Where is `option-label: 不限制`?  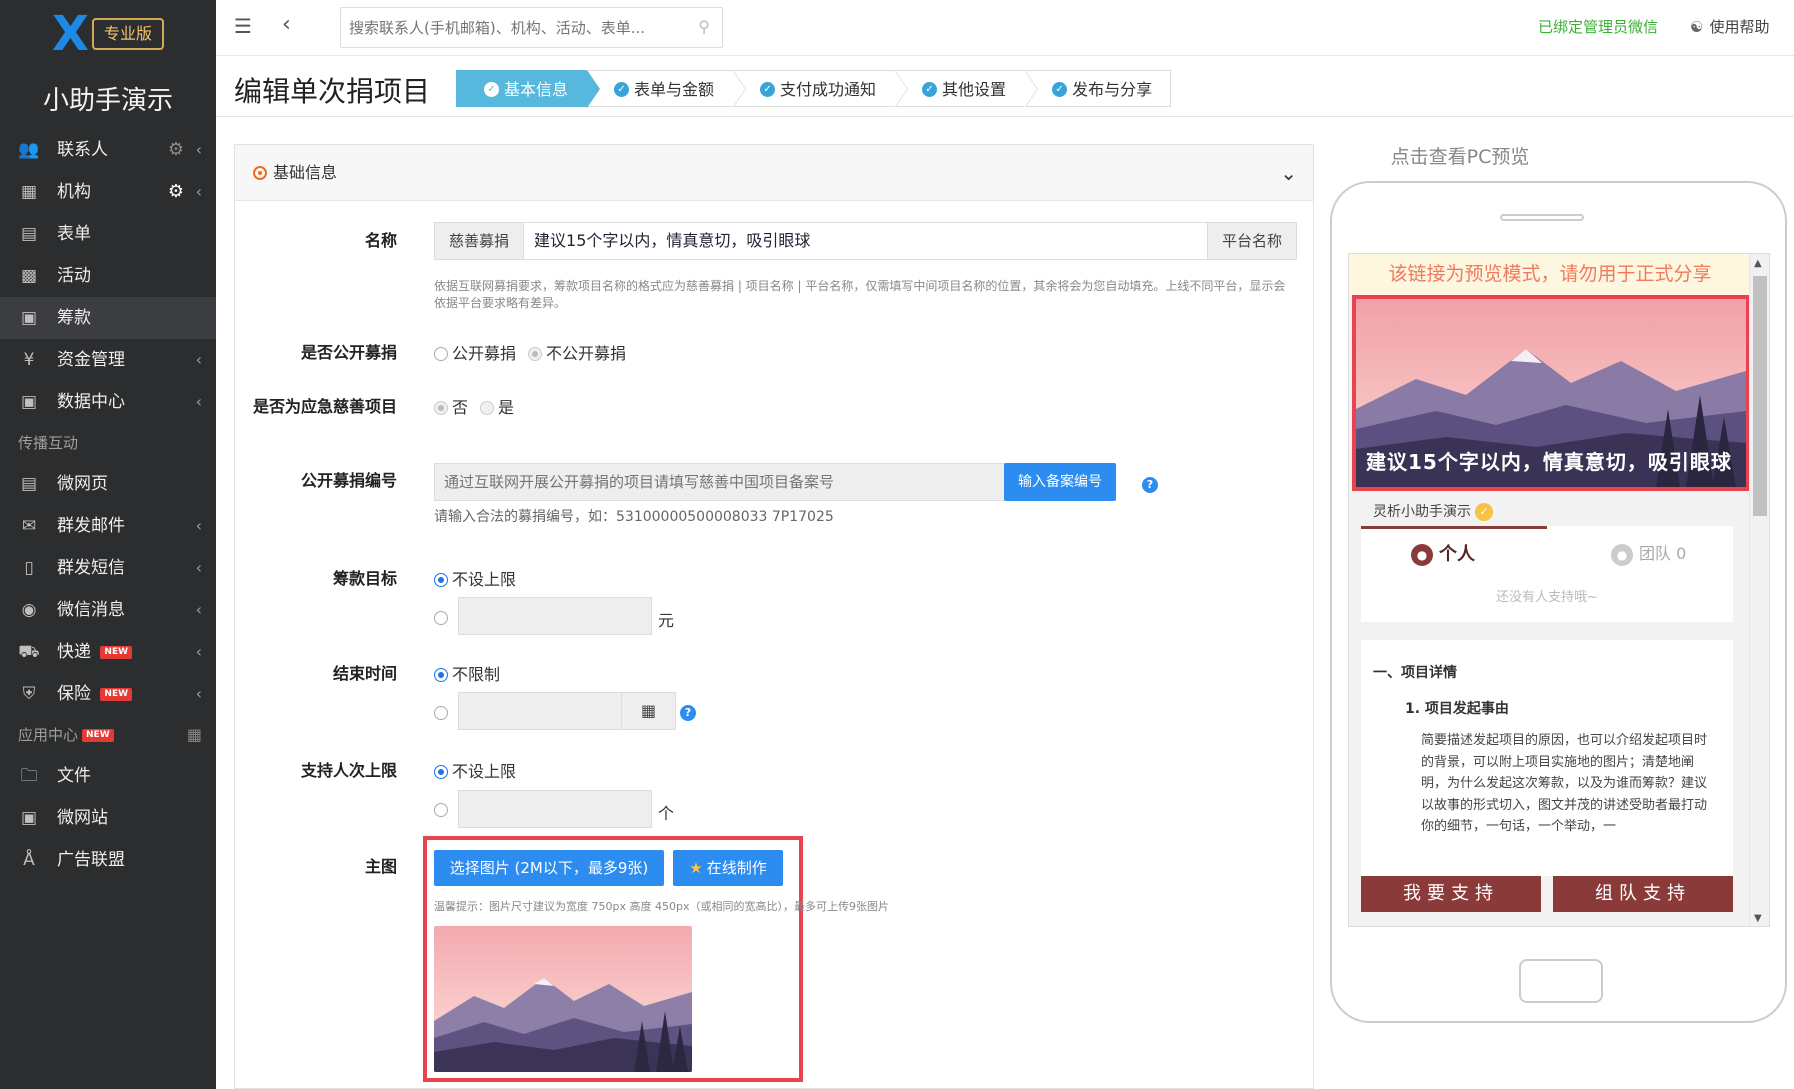
option-label: 不限制 is located at coordinates (476, 674).